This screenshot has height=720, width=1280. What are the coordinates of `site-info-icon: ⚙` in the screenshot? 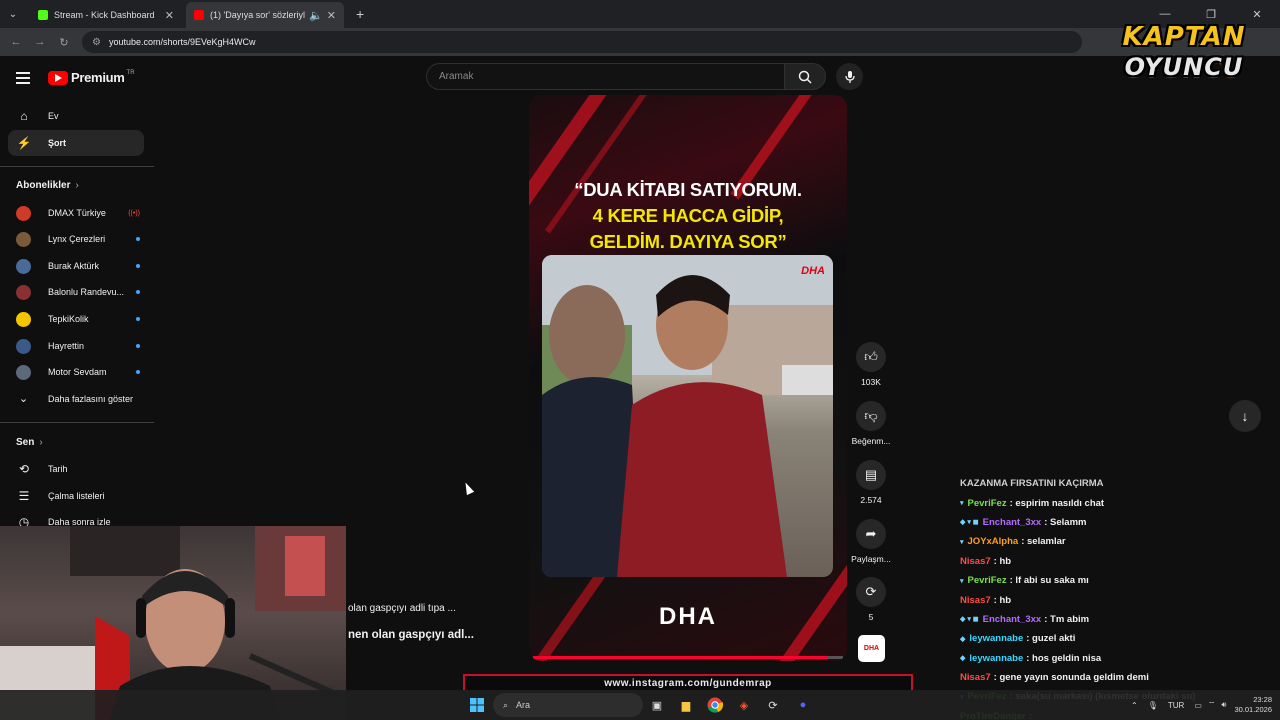 It's located at (96, 42).